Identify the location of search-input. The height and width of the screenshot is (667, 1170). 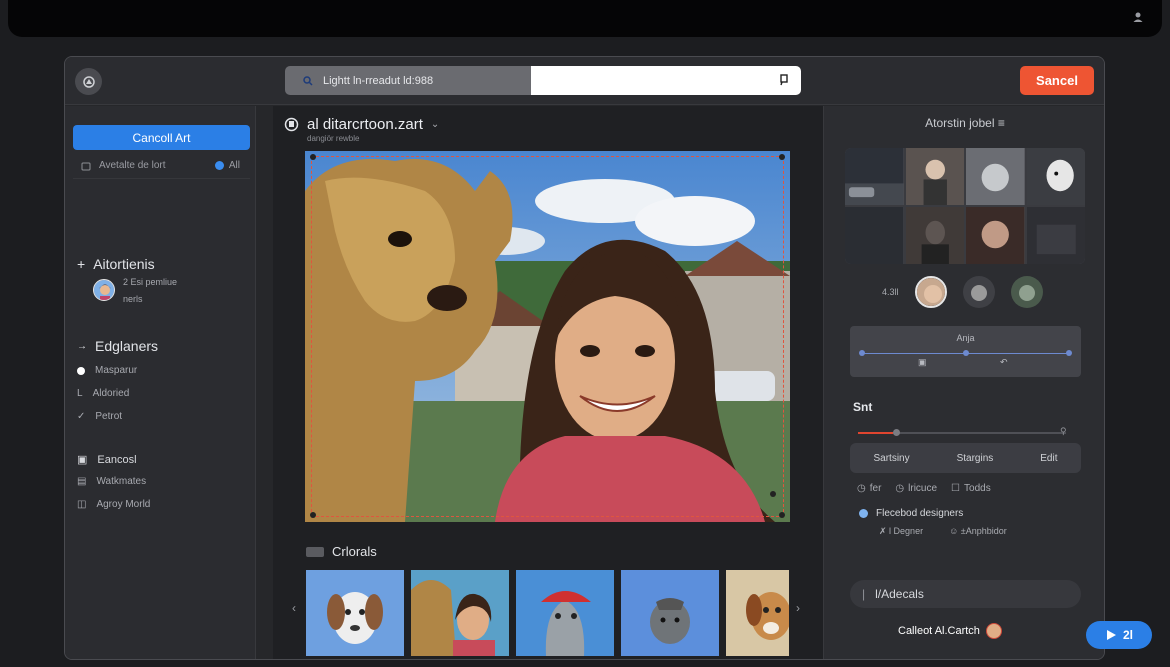
(666, 80).